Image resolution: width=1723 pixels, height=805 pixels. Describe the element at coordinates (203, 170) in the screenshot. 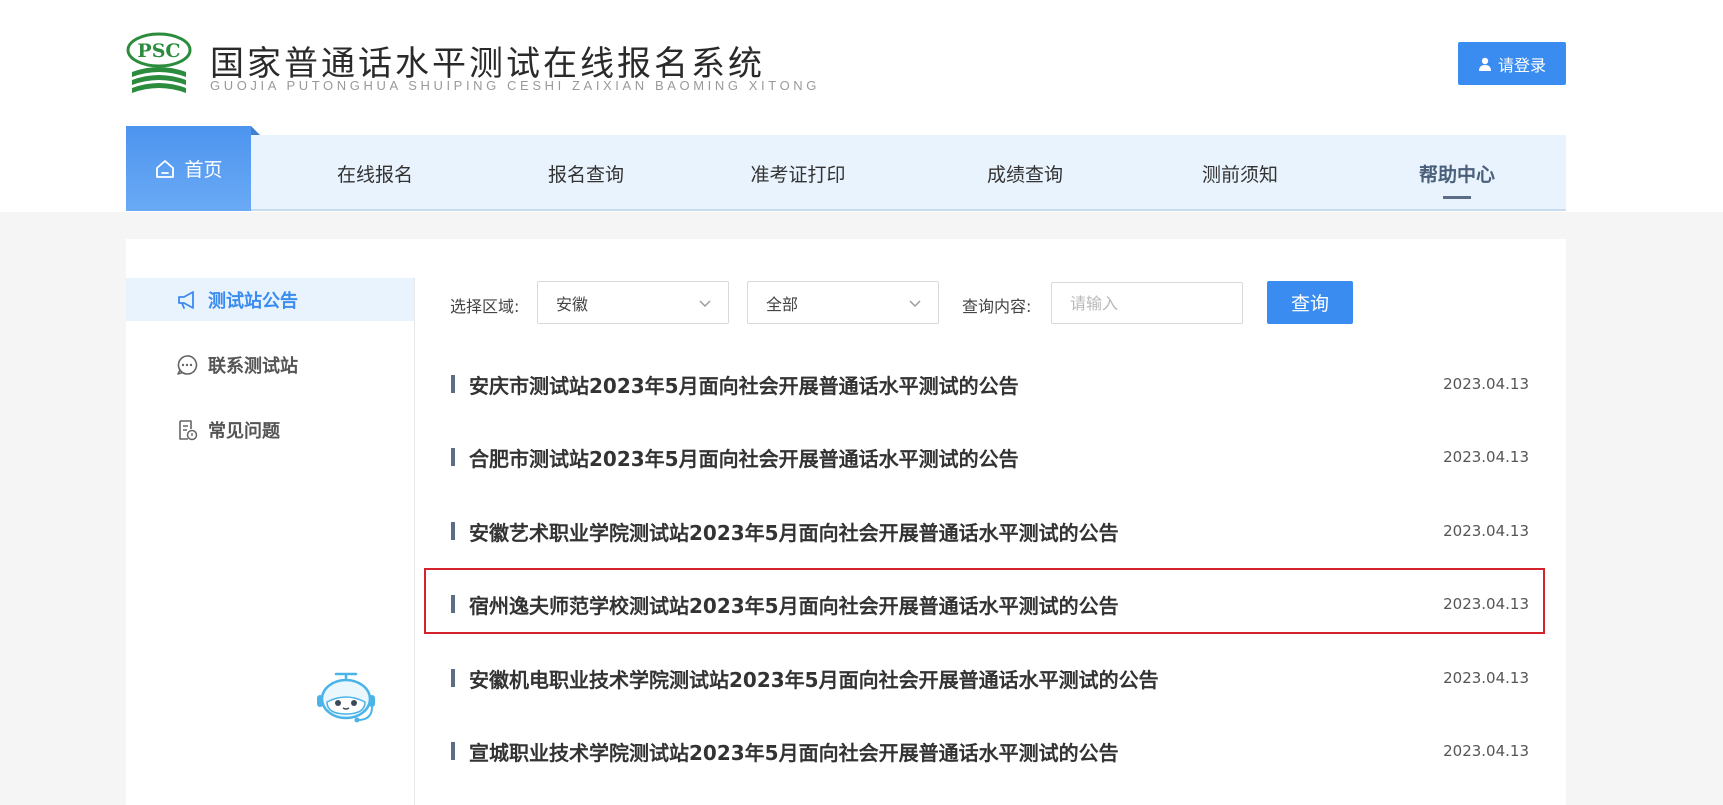

I see `nav-home-label: 首页` at that location.